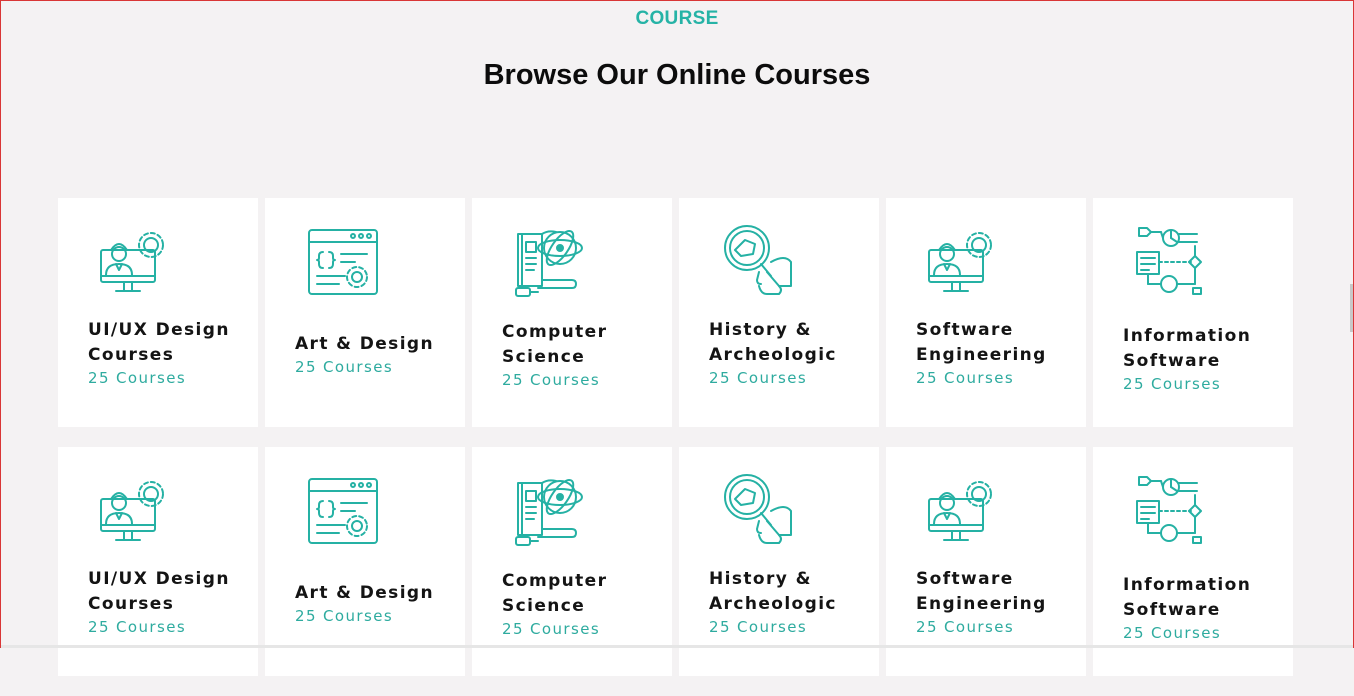 The width and height of the screenshot is (1354, 696). What do you see at coordinates (1351, 308) in the screenshot?
I see `scrollbar-thumb` at bounding box center [1351, 308].